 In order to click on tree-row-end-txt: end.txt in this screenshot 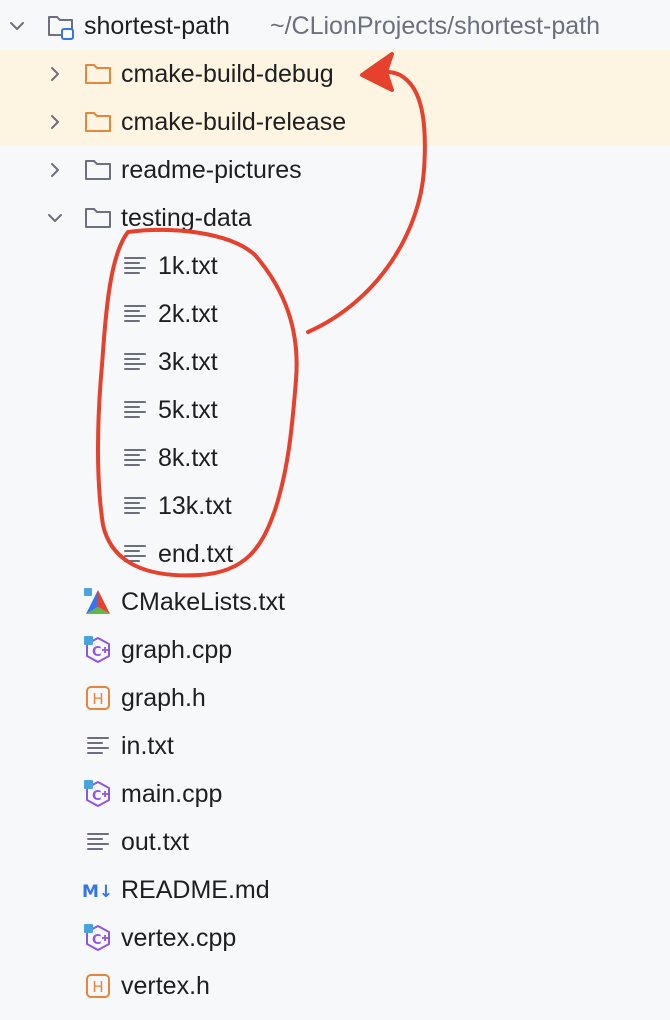, I will do `click(335, 554)`.